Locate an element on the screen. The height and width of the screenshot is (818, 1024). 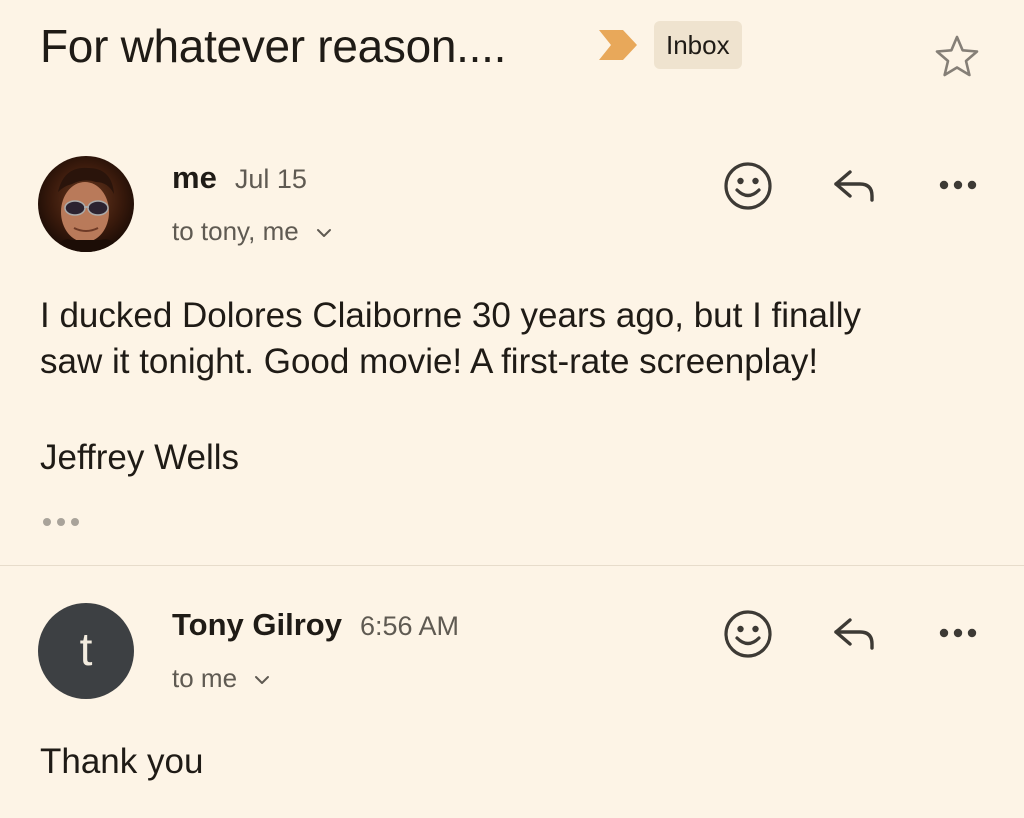
star-icon is located at coordinates (957, 57).